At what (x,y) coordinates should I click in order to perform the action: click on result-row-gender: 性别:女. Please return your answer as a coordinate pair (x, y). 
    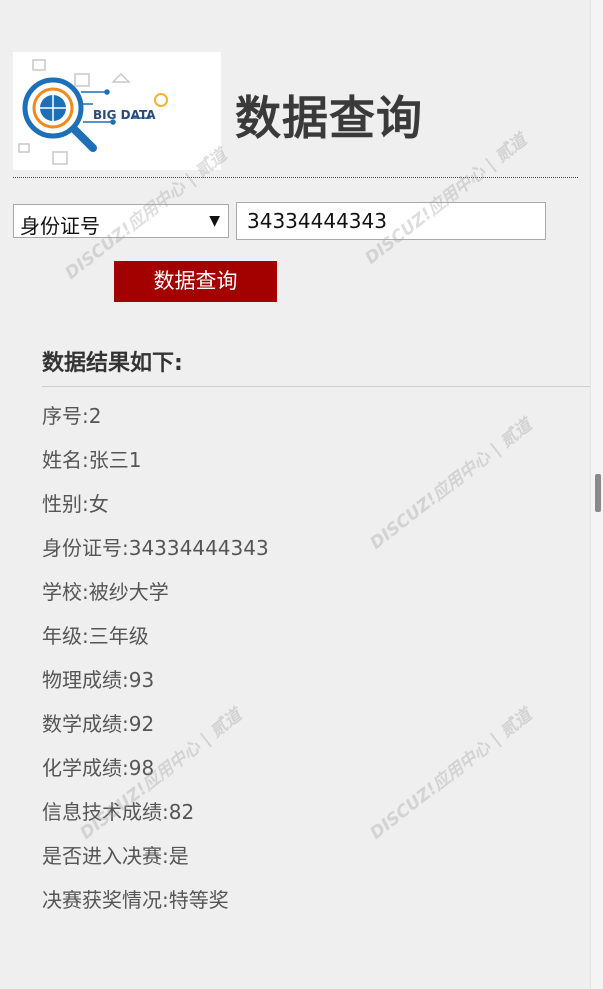
    Looking at the image, I should click on (75, 504).